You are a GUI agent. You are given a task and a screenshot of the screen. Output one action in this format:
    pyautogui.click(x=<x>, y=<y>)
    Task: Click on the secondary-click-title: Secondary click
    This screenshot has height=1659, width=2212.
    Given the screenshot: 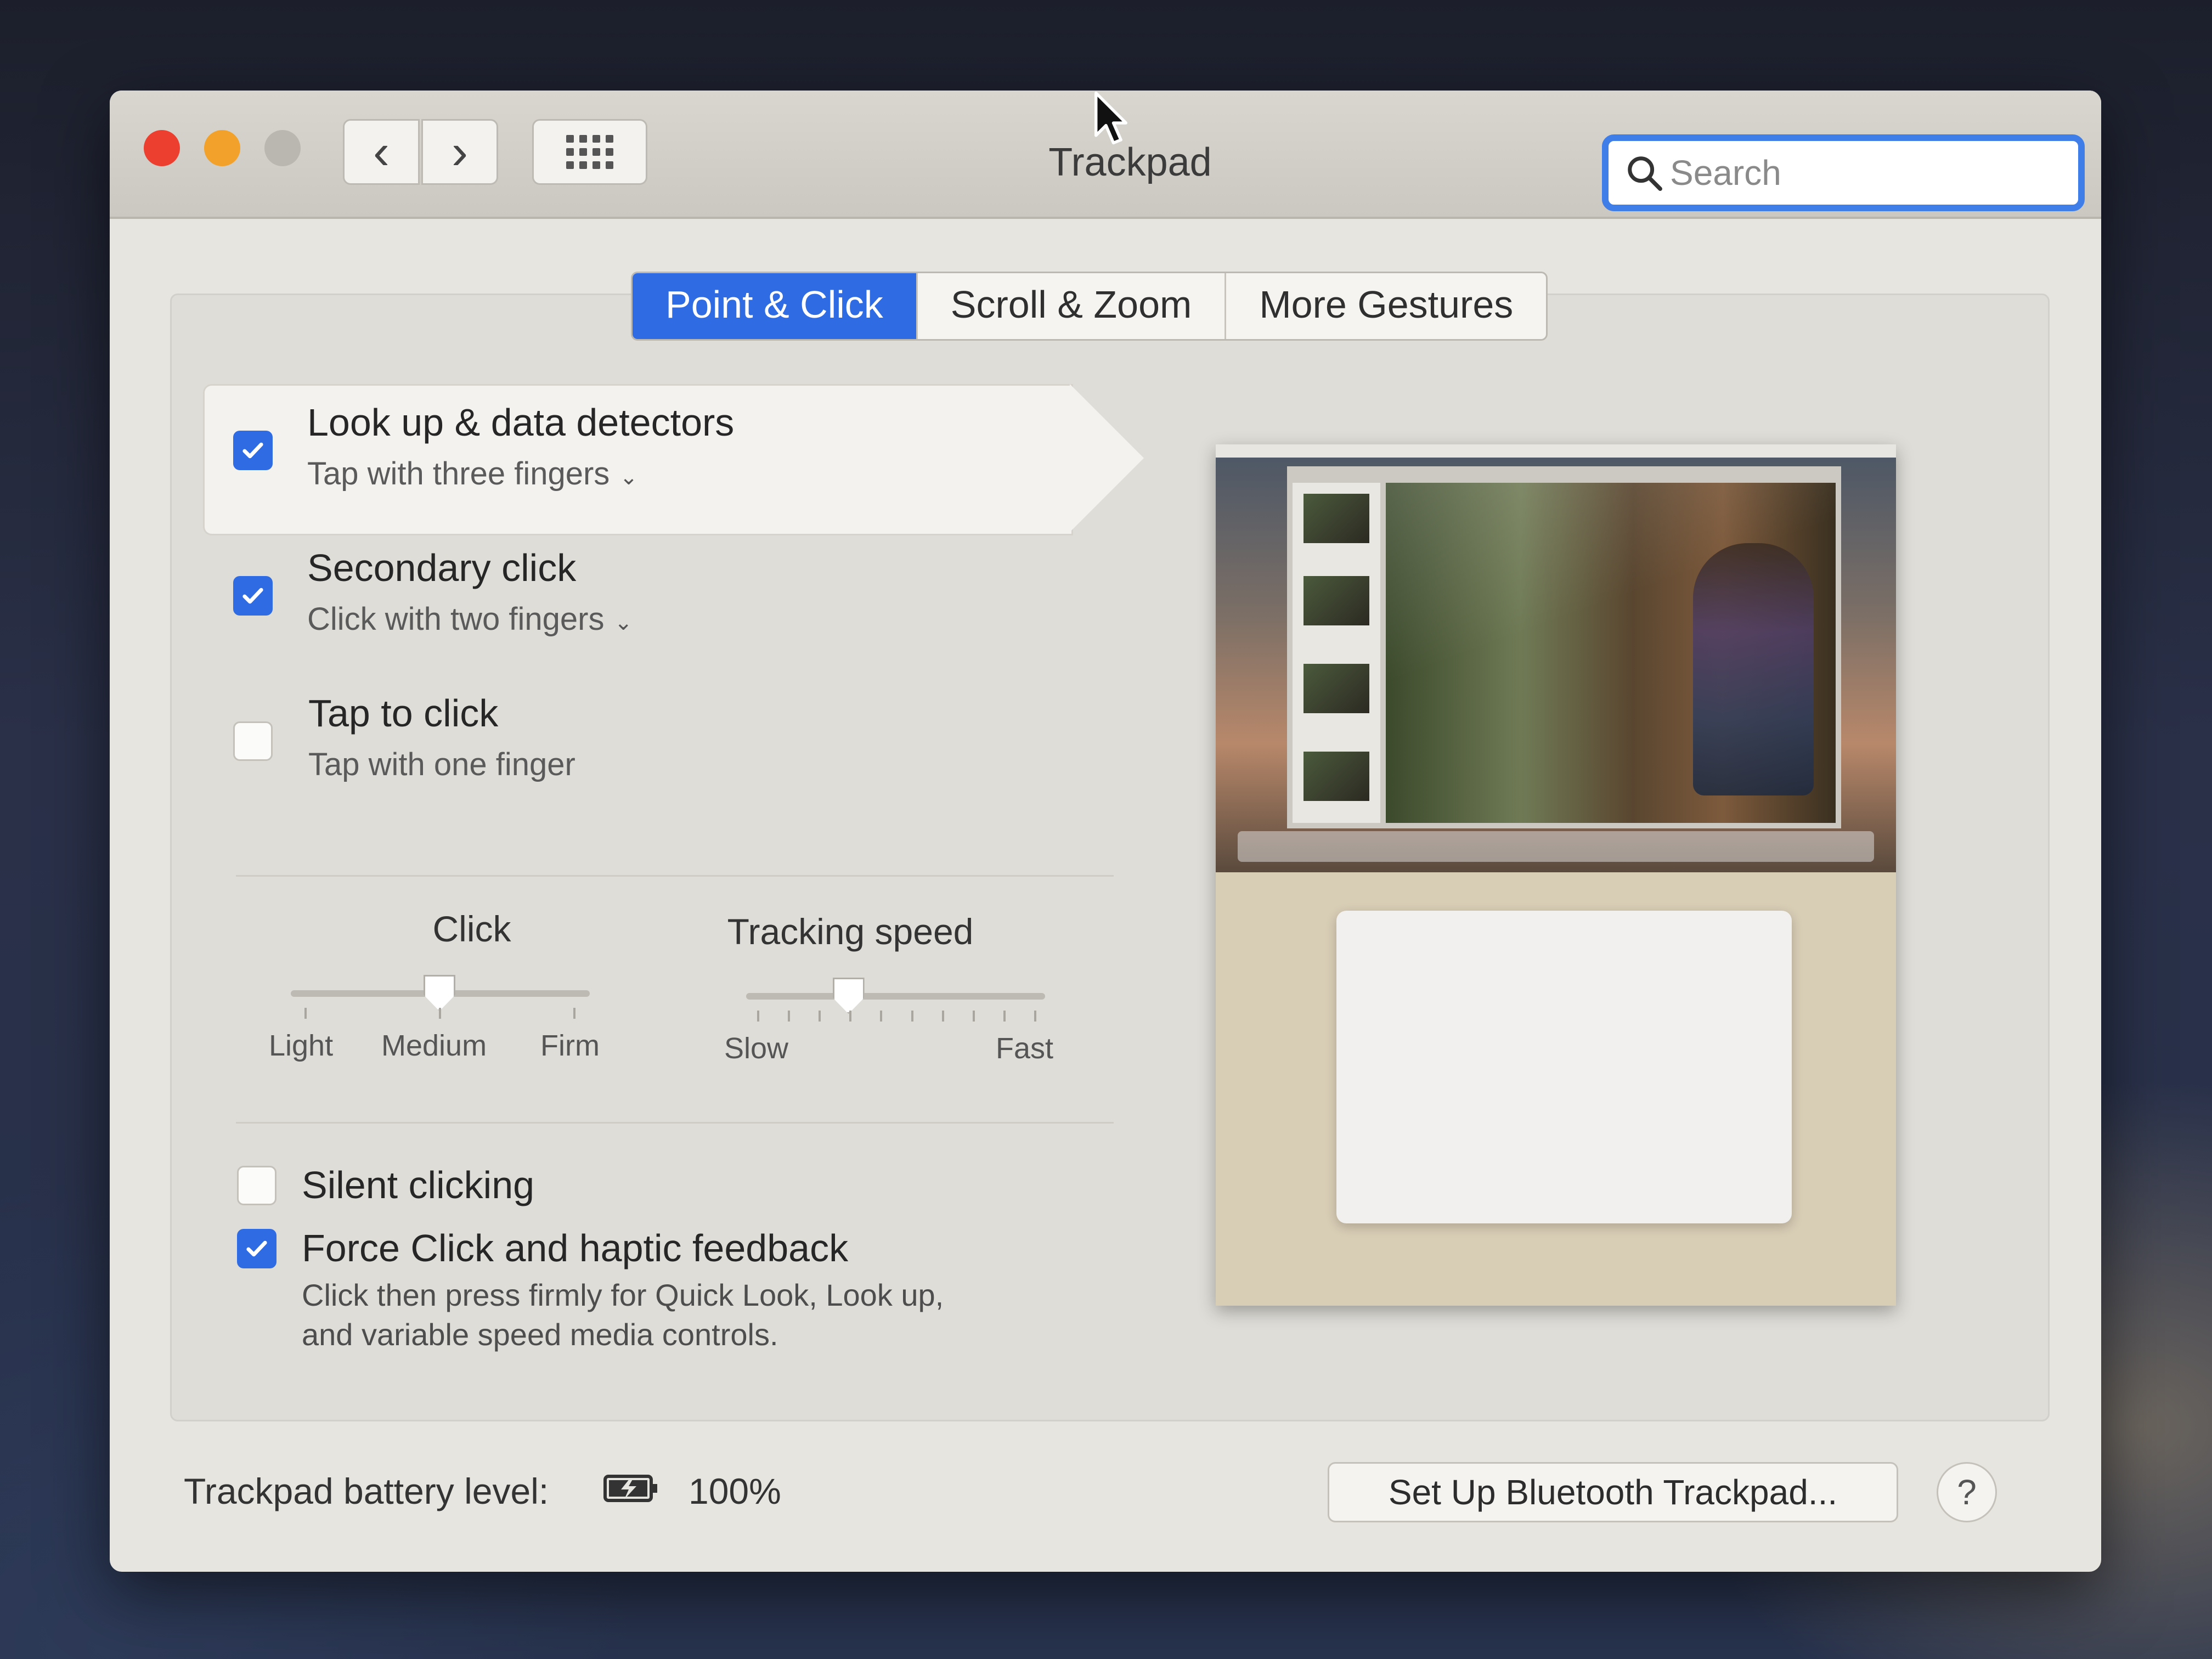 What is the action you would take?
    pyautogui.click(x=442, y=567)
    